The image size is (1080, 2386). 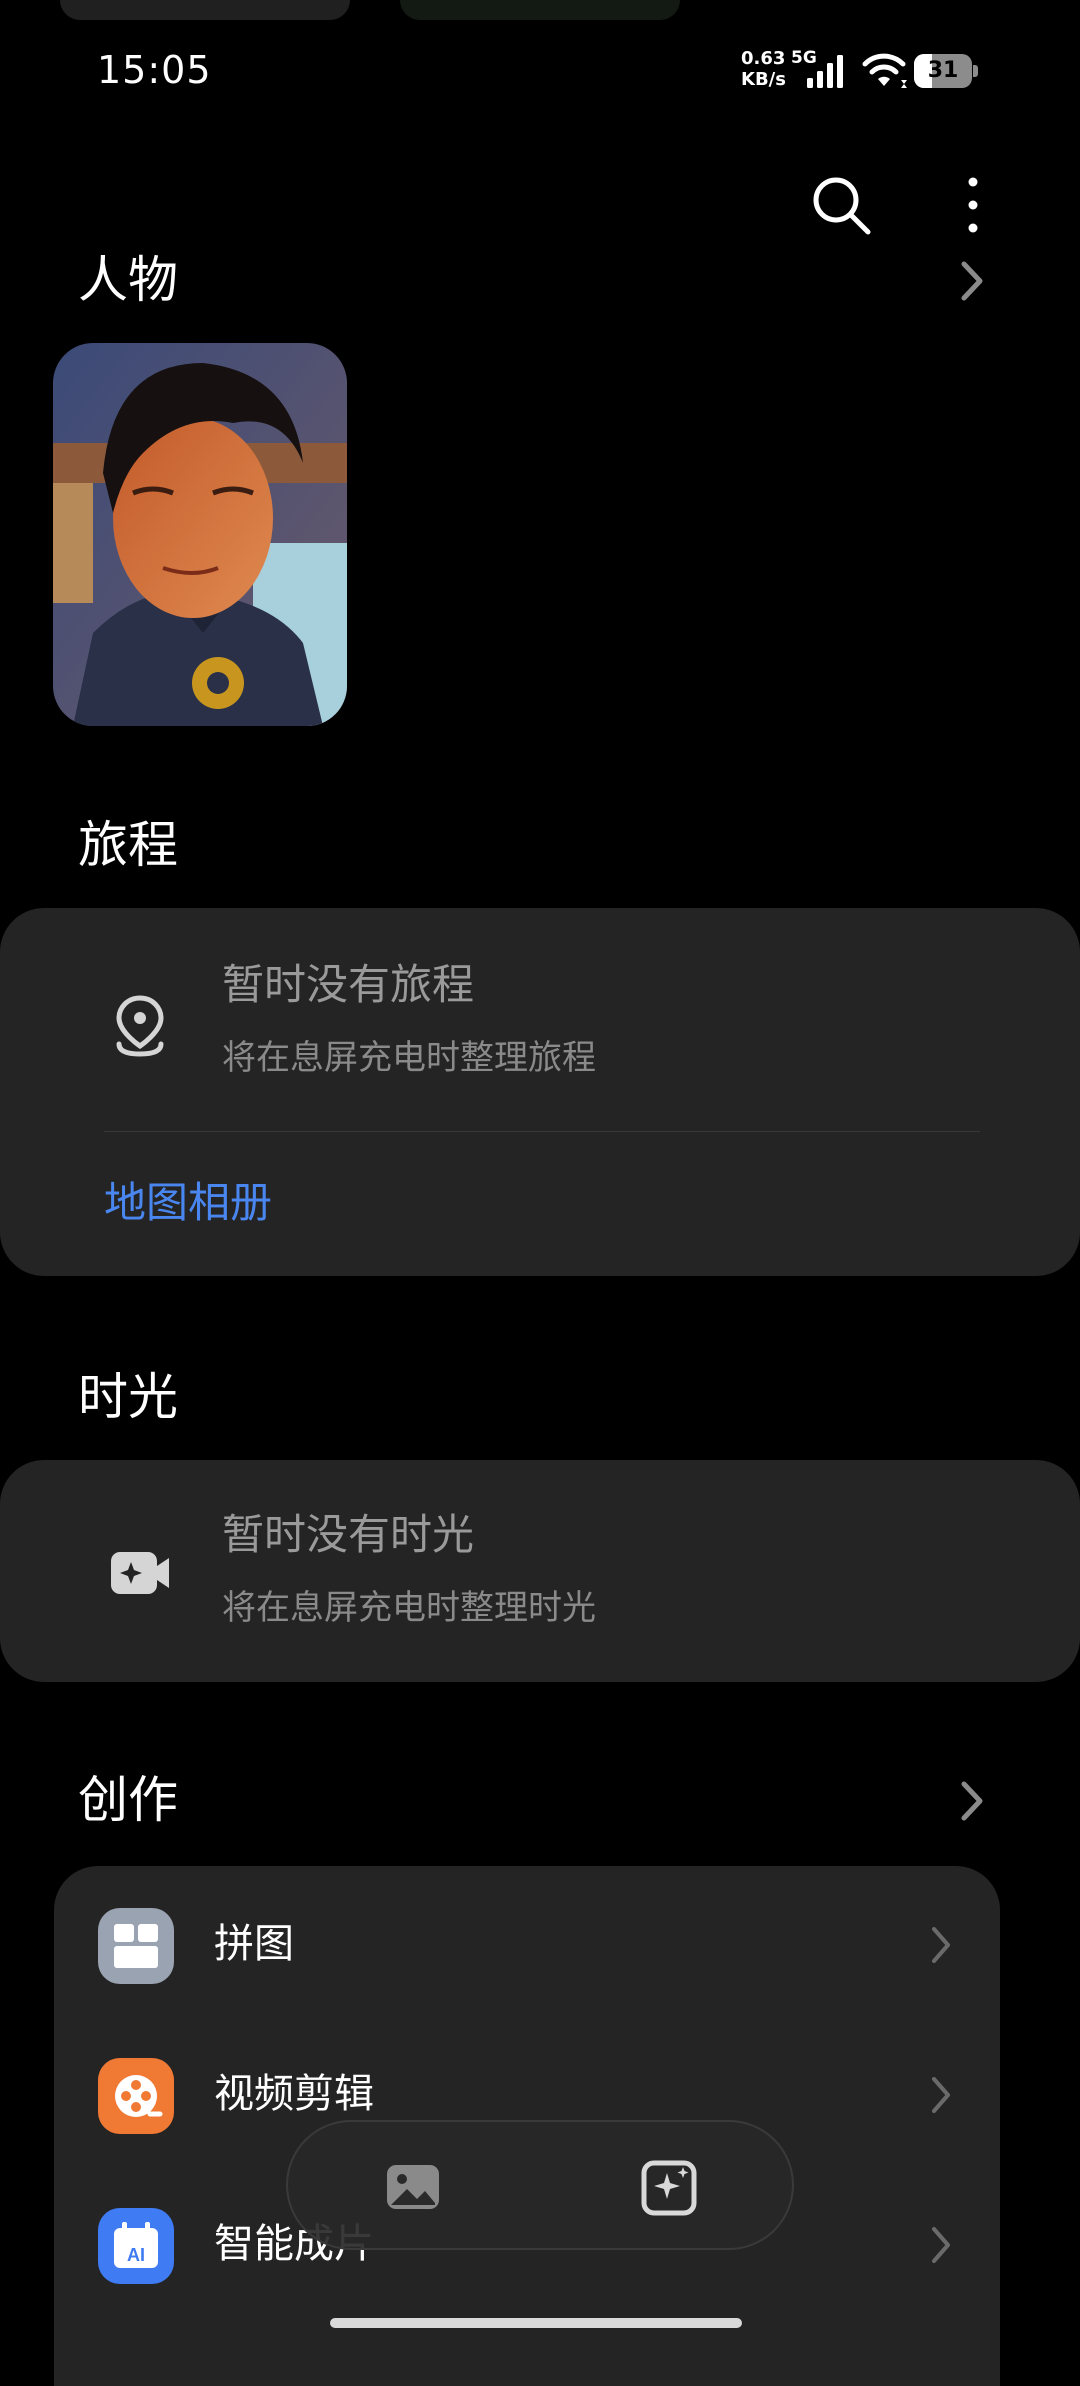 I want to click on ai-sparkle-icon, so click(x=670, y=2187).